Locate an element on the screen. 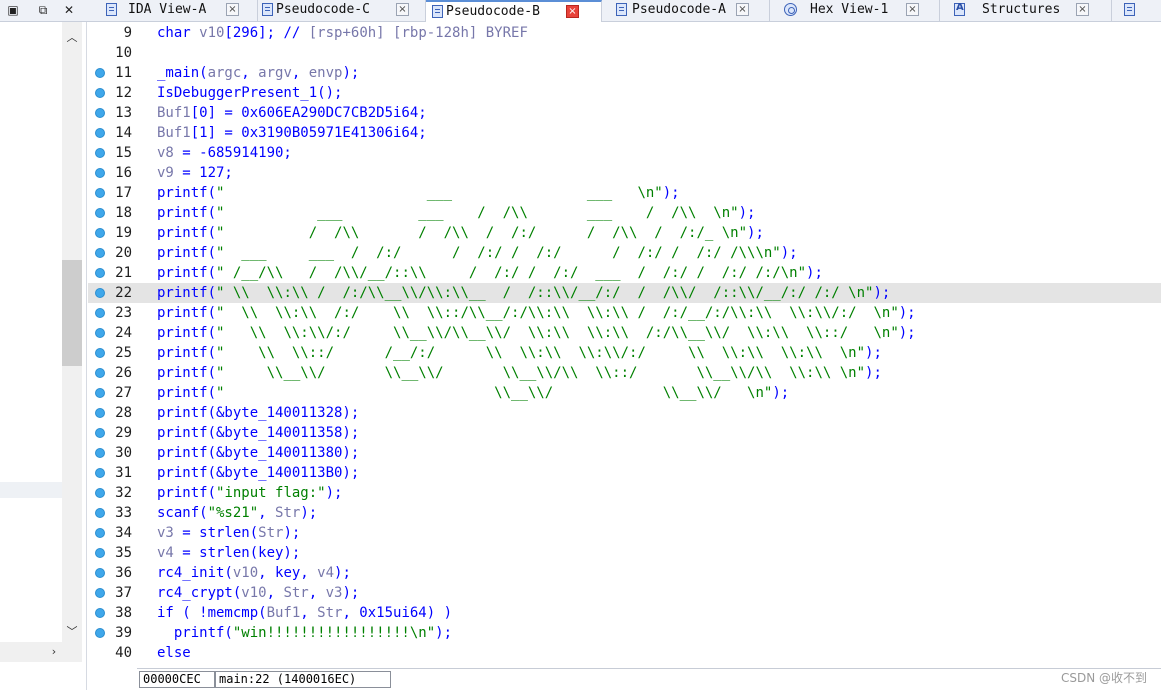  code-text: printf(" \\__\\/ \\__\\/ \n"); is located at coordinates (473, 393).